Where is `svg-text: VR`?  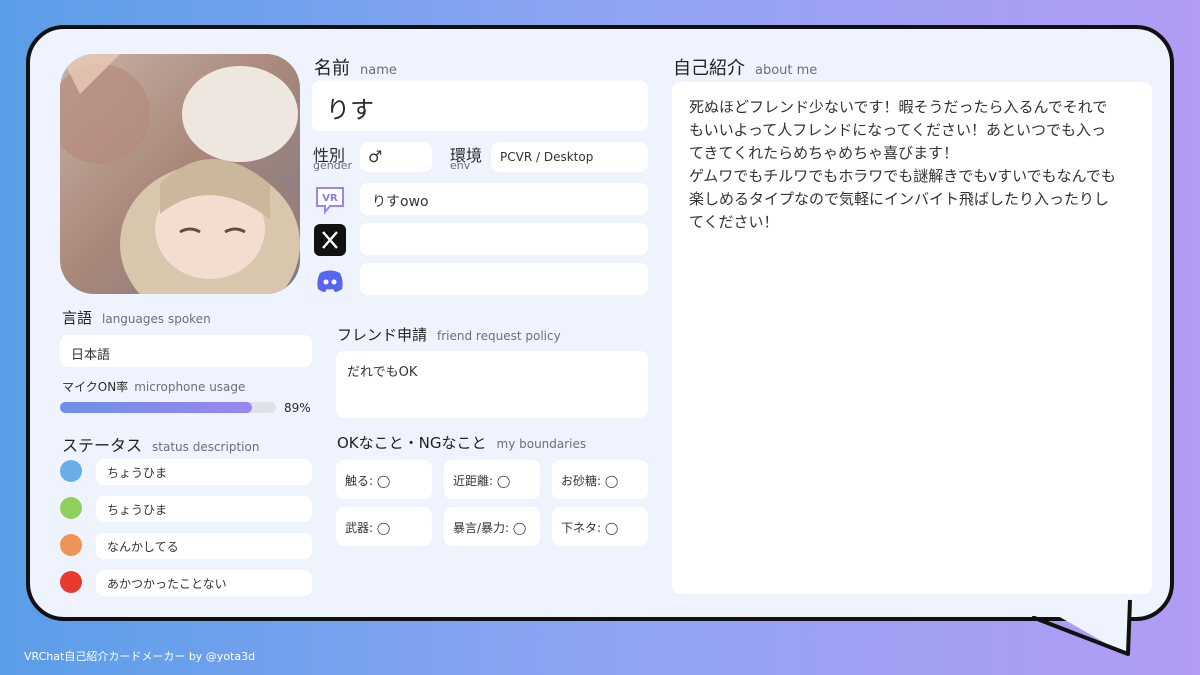
svg-text: VR is located at coordinates (330, 198).